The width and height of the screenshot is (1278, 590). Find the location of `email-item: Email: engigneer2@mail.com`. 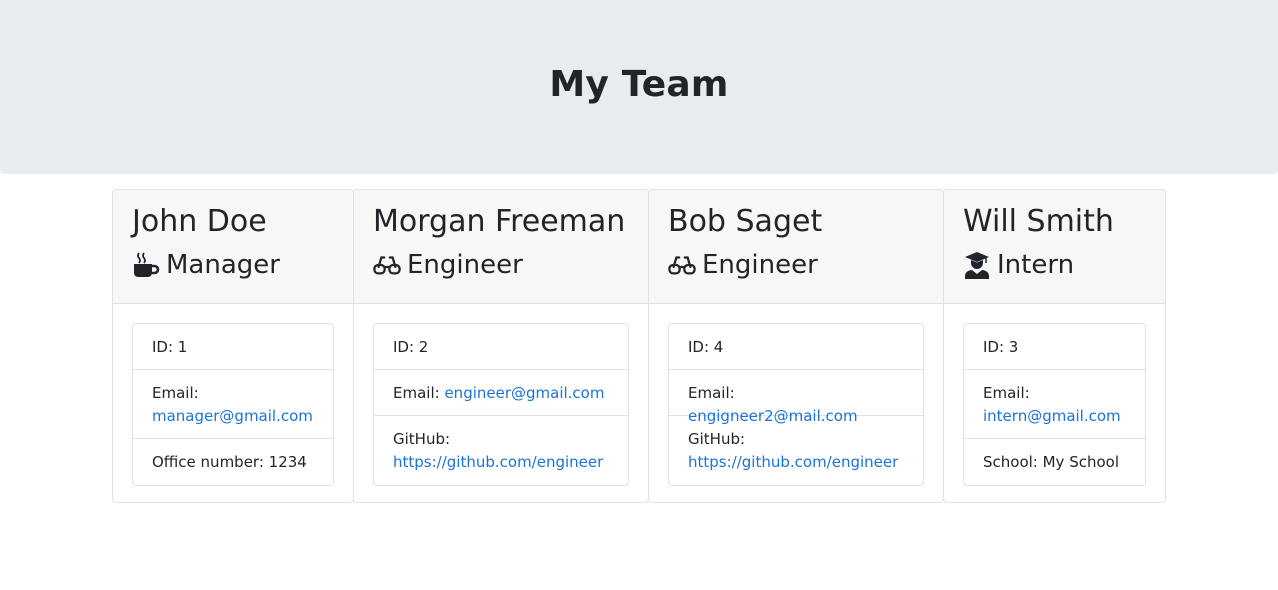

email-item: Email: engigneer2@mail.com is located at coordinates (796, 397).